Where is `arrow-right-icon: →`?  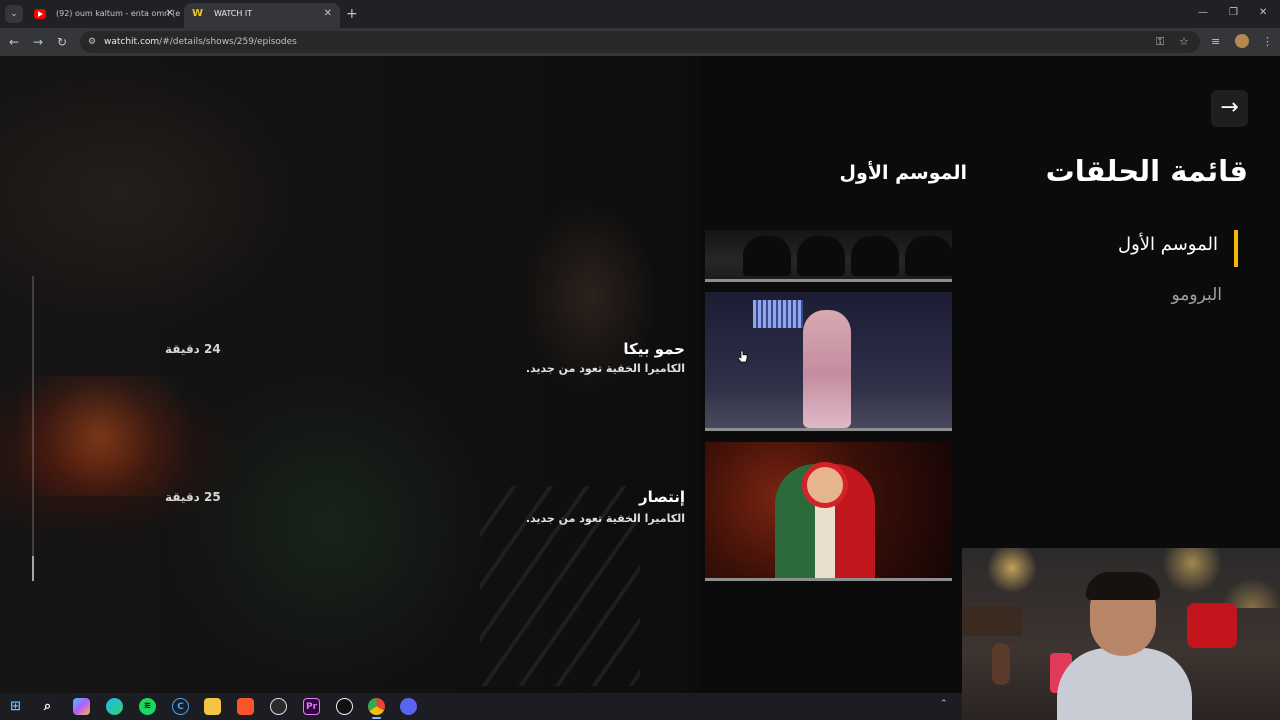
arrow-right-icon: → is located at coordinates (1229, 107).